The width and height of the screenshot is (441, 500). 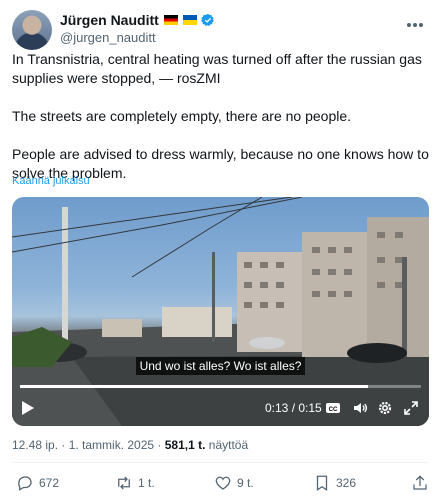 I want to click on captions-icon: CC, so click(x=333, y=408).